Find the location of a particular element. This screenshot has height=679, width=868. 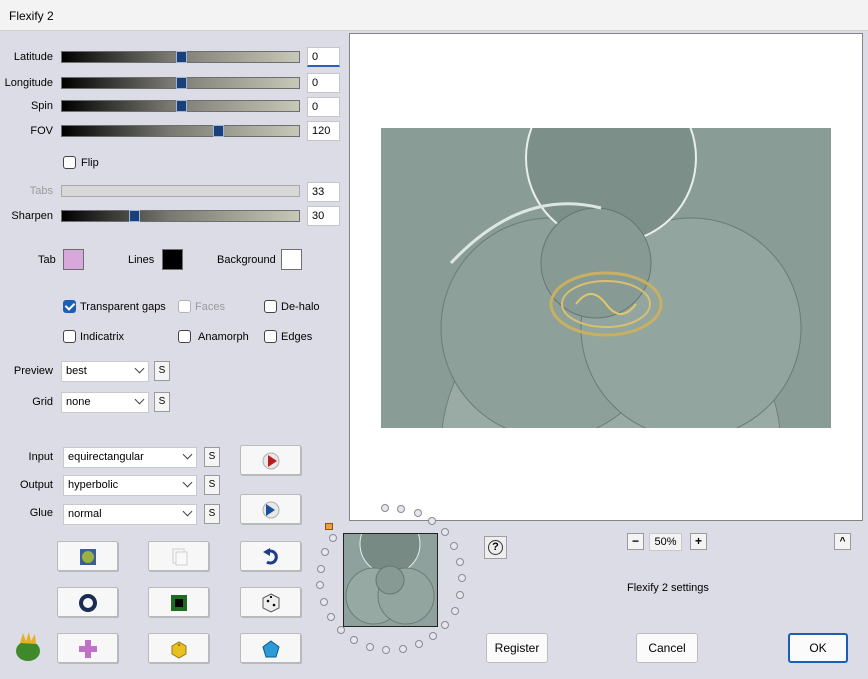

collapse-button: ^ is located at coordinates (842, 541).